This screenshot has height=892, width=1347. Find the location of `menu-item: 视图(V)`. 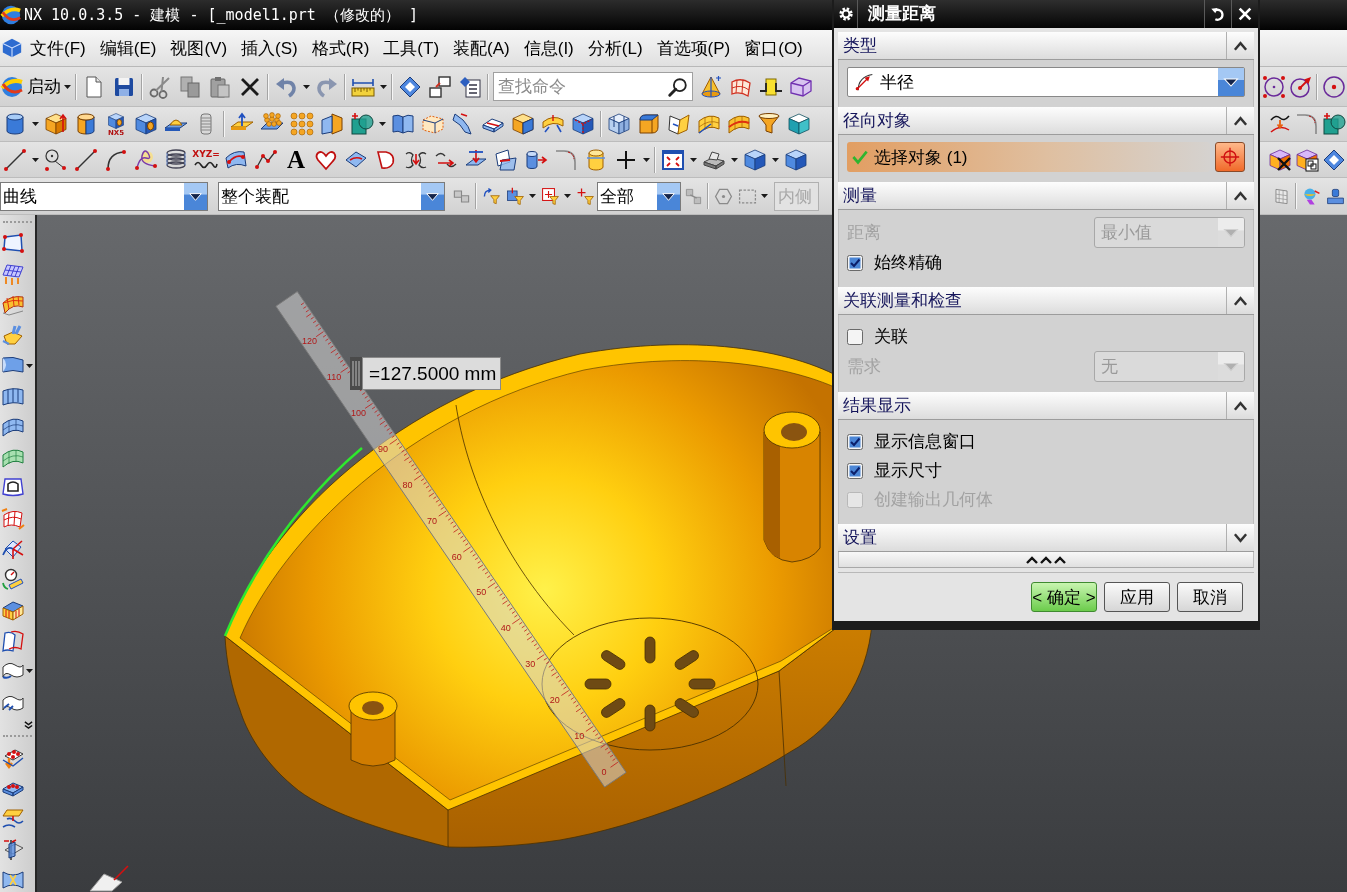

menu-item: 视图(V) is located at coordinates (199, 48).